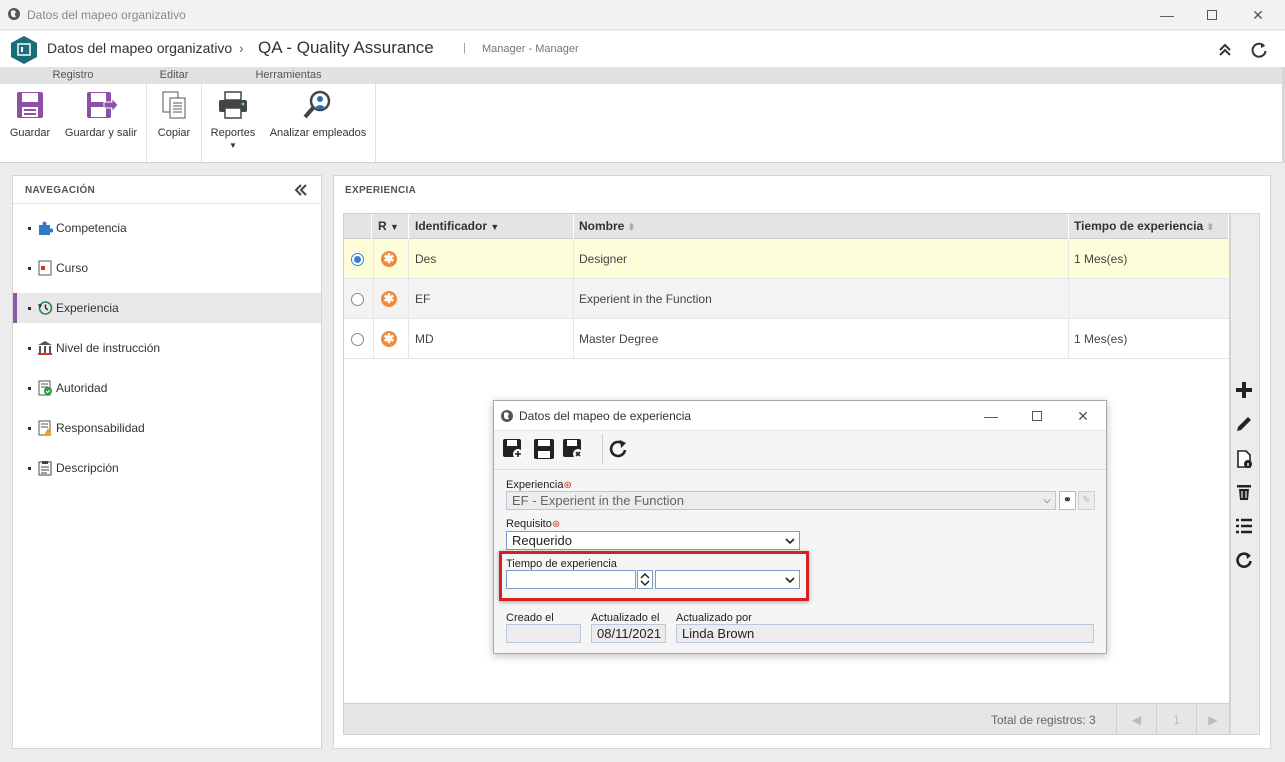 The height and width of the screenshot is (762, 1285). Describe the element at coordinates (72, 268) in the screenshot. I see `nav-item-label: Curso` at that location.